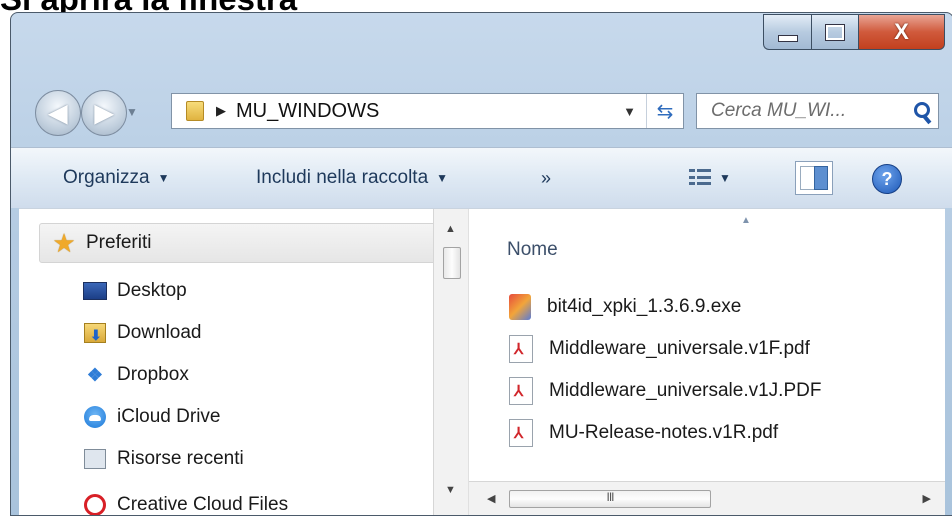 The image size is (952, 516). I want to click on sort-ascending-icon: ▲, so click(746, 220).